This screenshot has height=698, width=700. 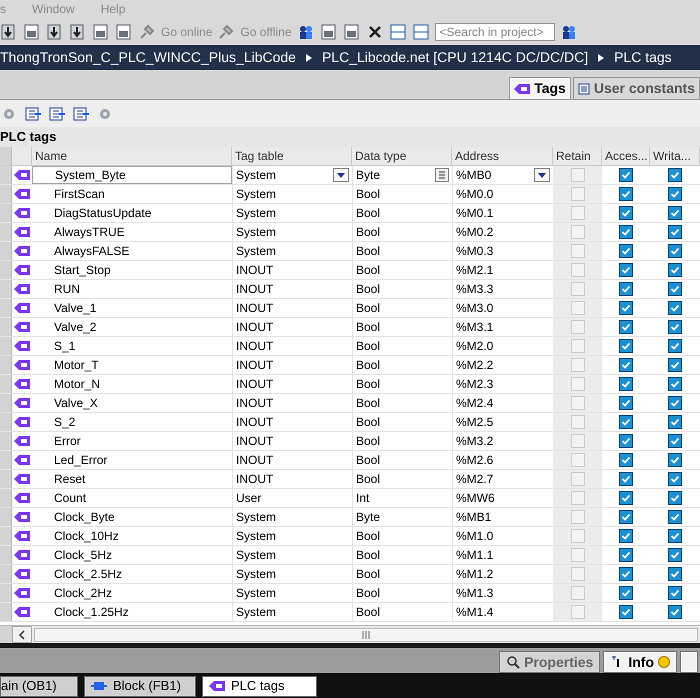 I want to click on breadcrumb-item: ThongTronSon_C_PLC_WINCC_Plus_LibCode, so click(x=148, y=57).